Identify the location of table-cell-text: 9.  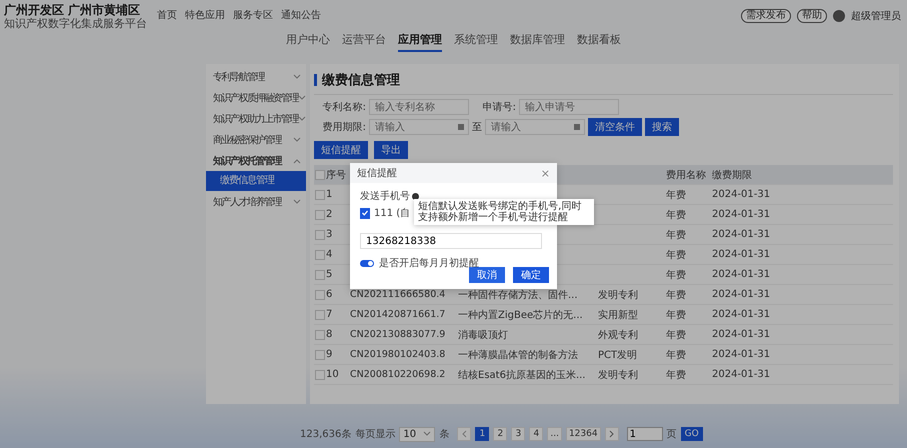
(330, 354).